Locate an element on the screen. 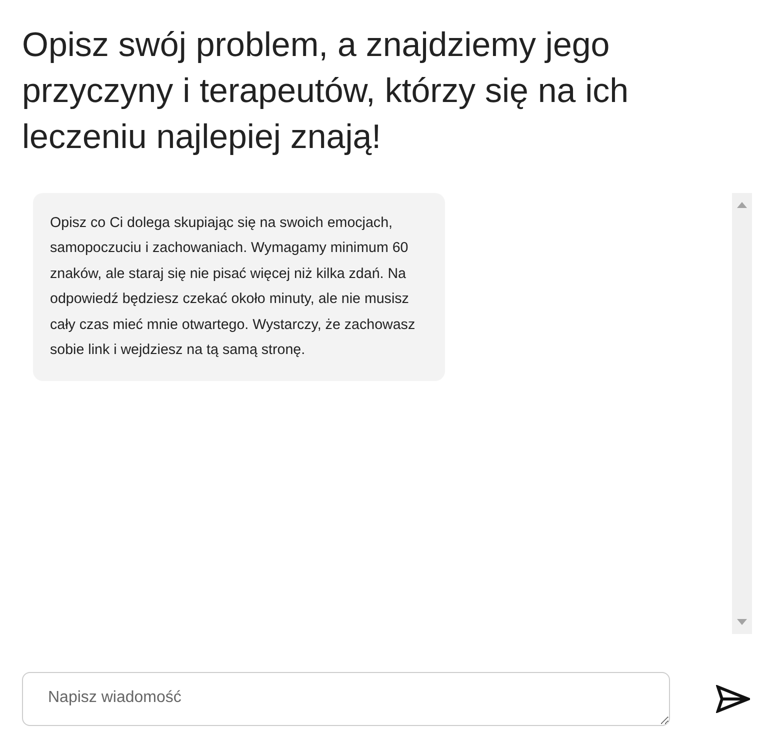 Image resolution: width=768 pixels, height=742 pixels. send-button is located at coordinates (733, 699).